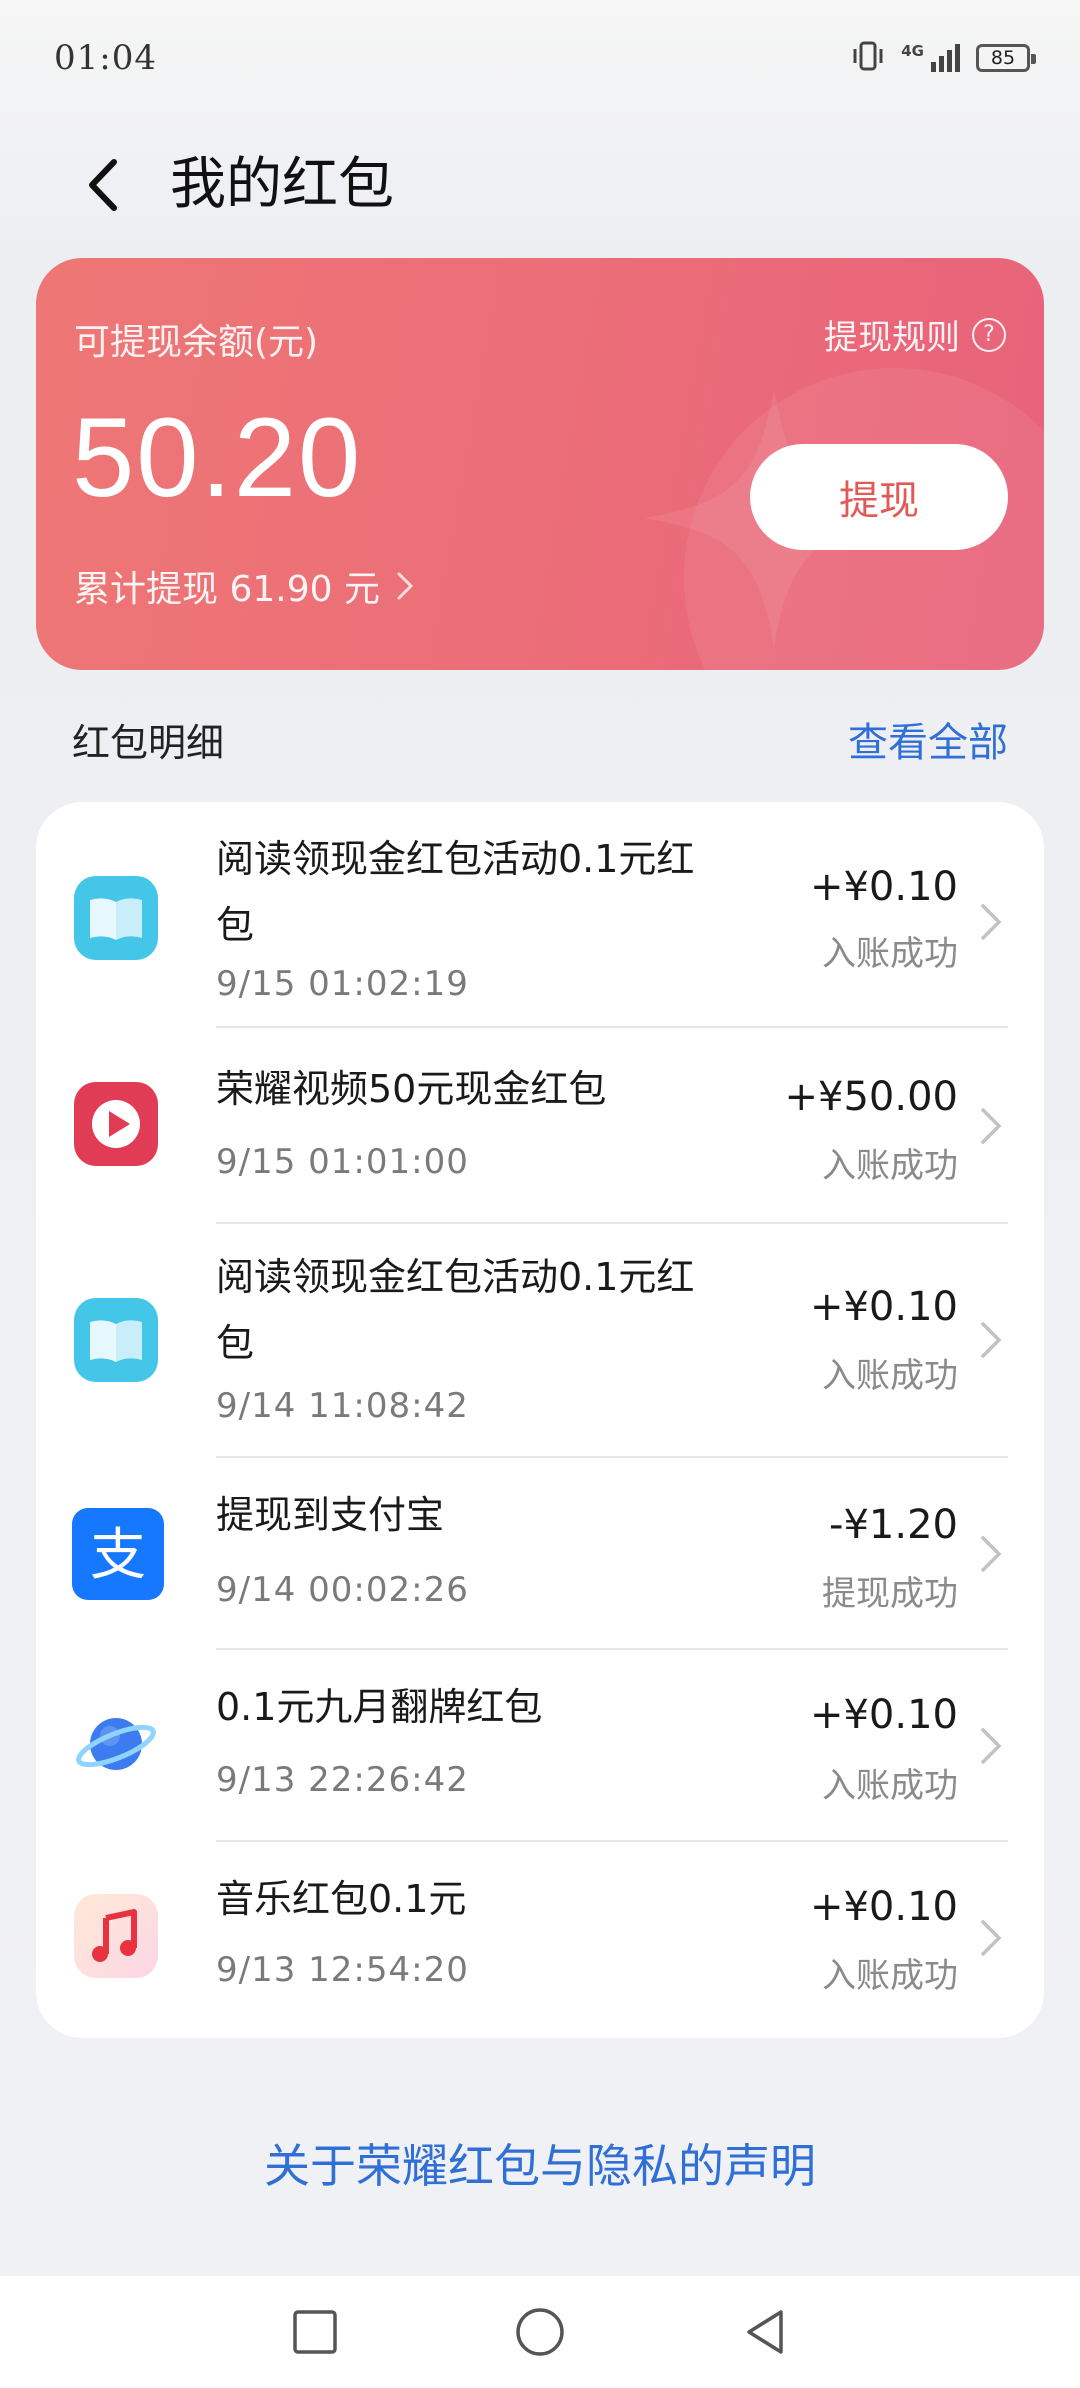  What do you see at coordinates (540, 187) in the screenshot?
I see `page-header: 我的红包` at bounding box center [540, 187].